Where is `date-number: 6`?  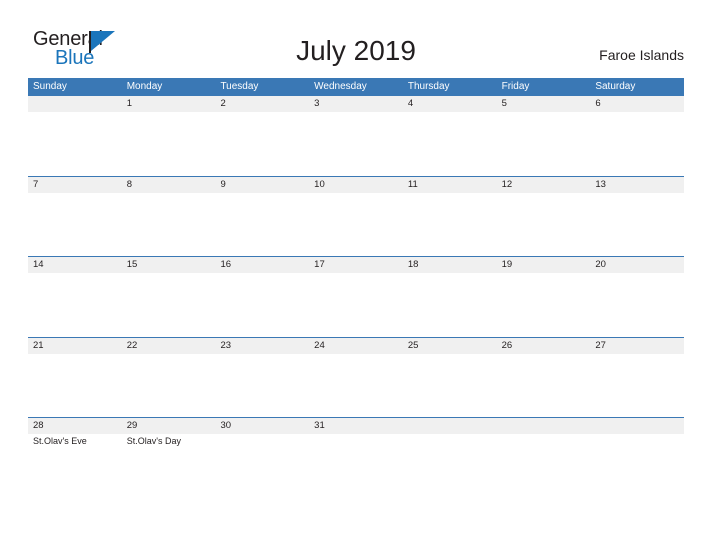
date-number: 6 is located at coordinates (637, 104).